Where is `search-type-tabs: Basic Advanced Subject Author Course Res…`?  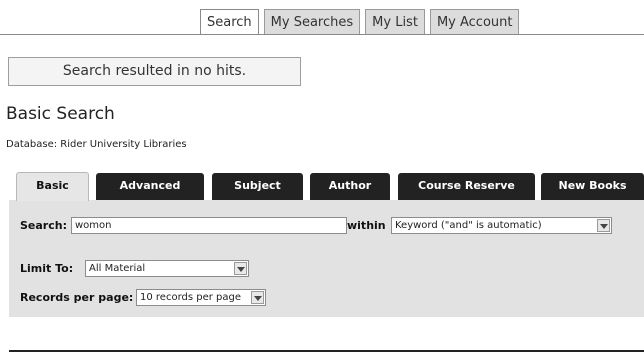
search-type-tabs: Basic Advanced Subject Author Course Res… is located at coordinates (330, 186).